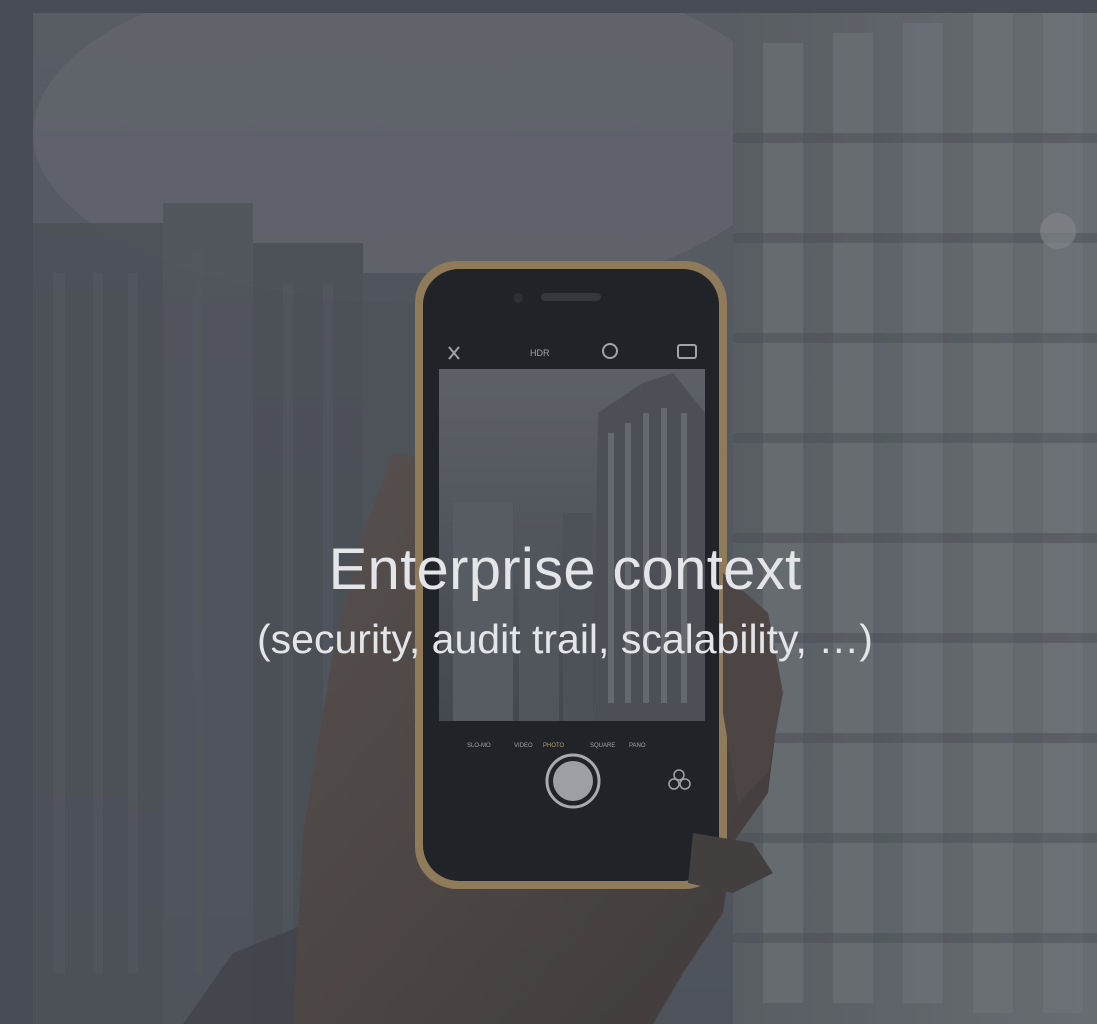 The width and height of the screenshot is (1097, 1024). What do you see at coordinates (565, 569) in the screenshot?
I see `slide-title: Enterprise context` at bounding box center [565, 569].